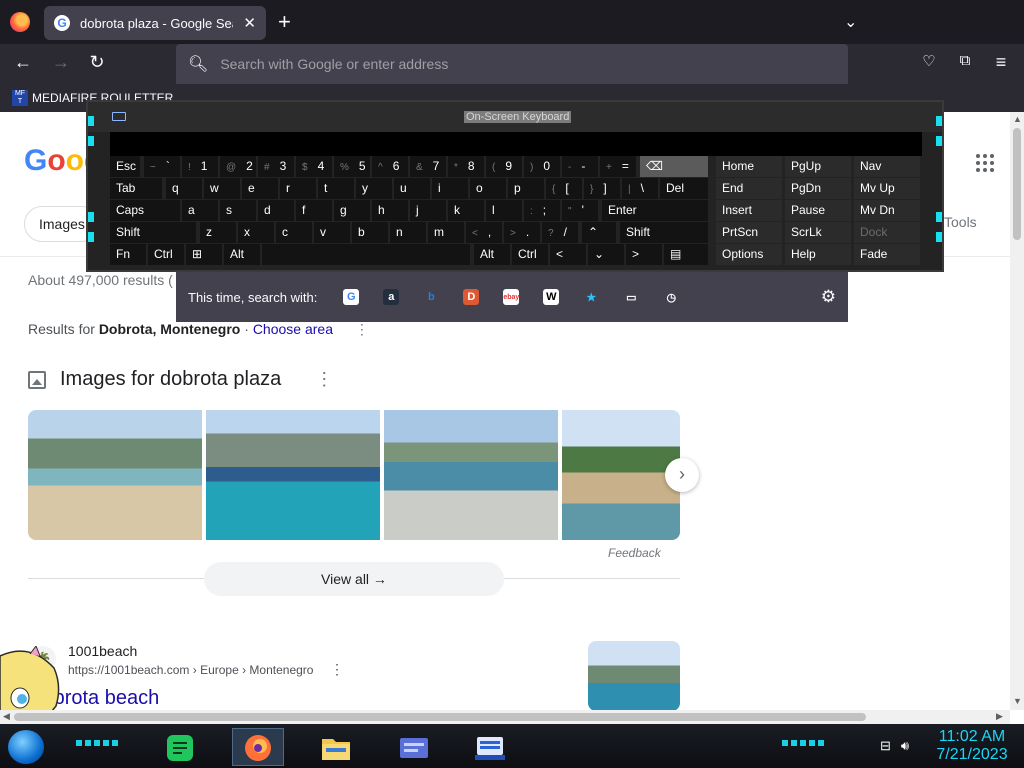  Describe the element at coordinates (599, 232) in the screenshot. I see `key-symbol: ⌃` at that location.